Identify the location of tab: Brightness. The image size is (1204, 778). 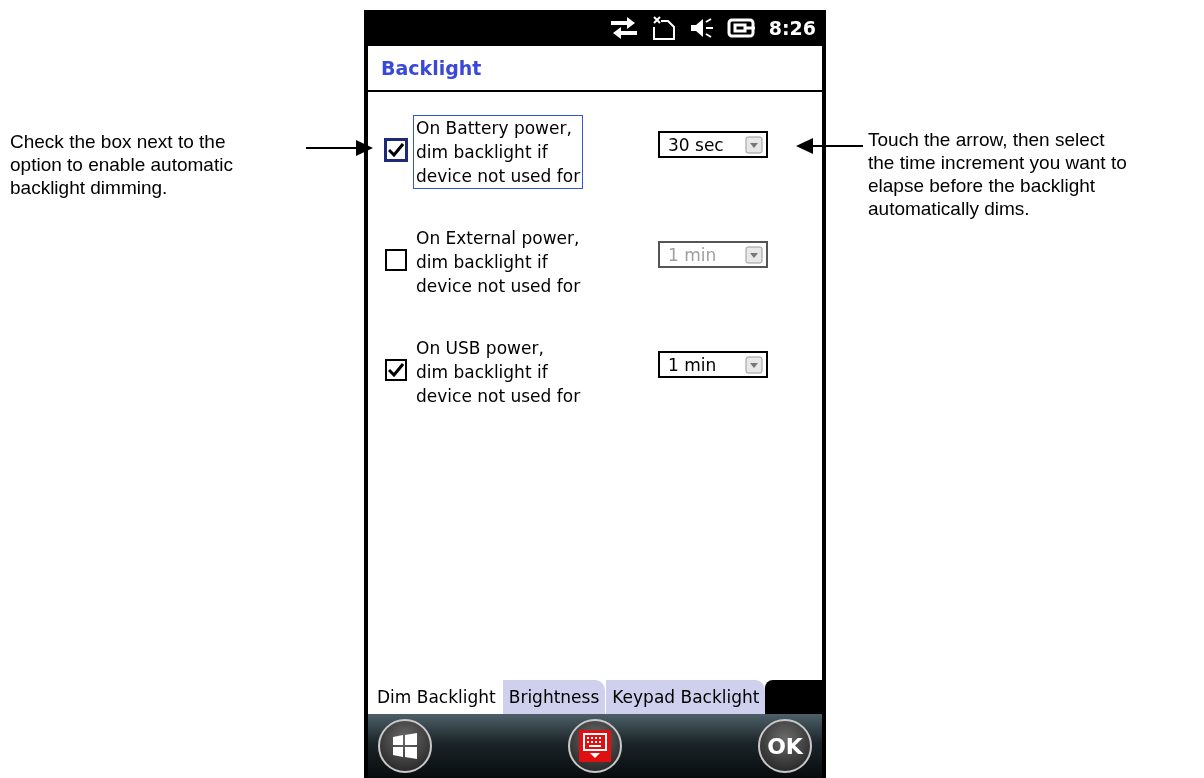
(553, 697).